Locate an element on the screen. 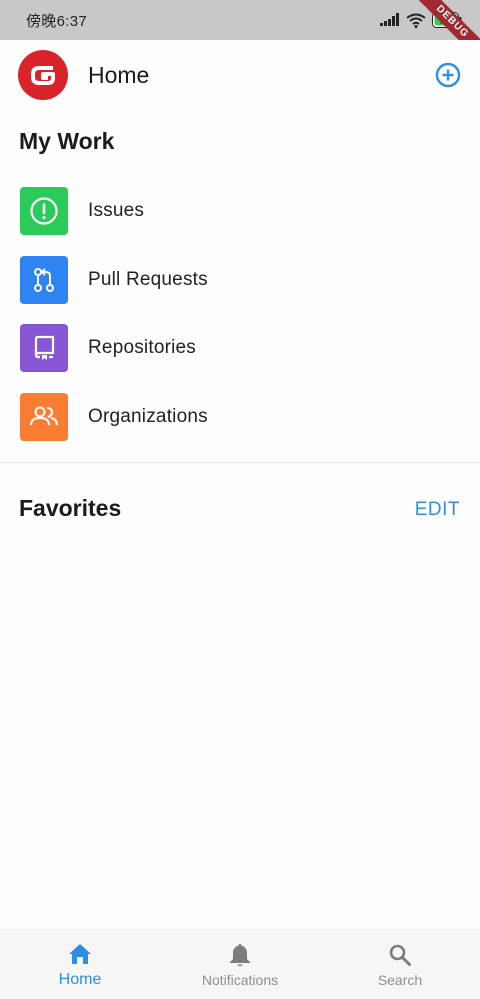 This screenshot has height=999, width=480. pull-request-icon is located at coordinates (44, 279).